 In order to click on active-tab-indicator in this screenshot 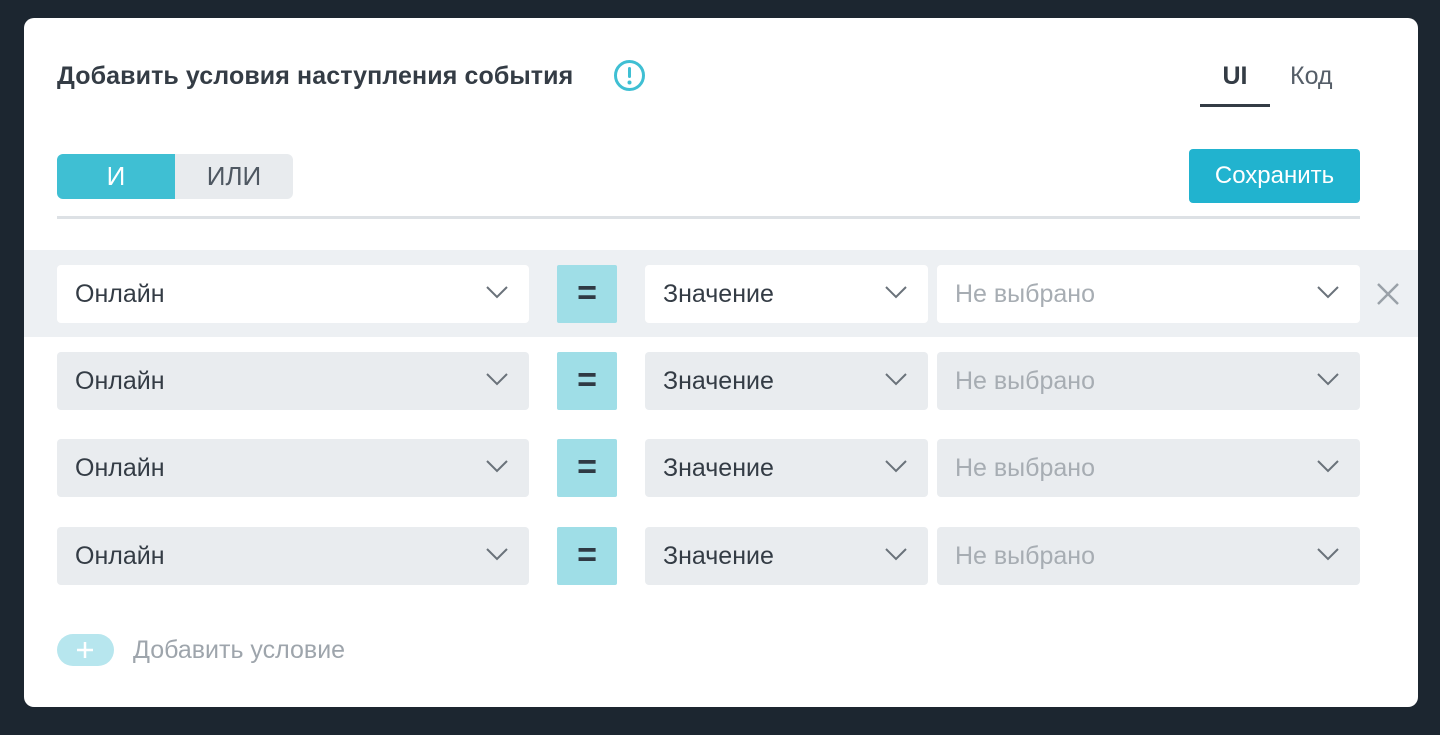, I will do `click(1235, 105)`.